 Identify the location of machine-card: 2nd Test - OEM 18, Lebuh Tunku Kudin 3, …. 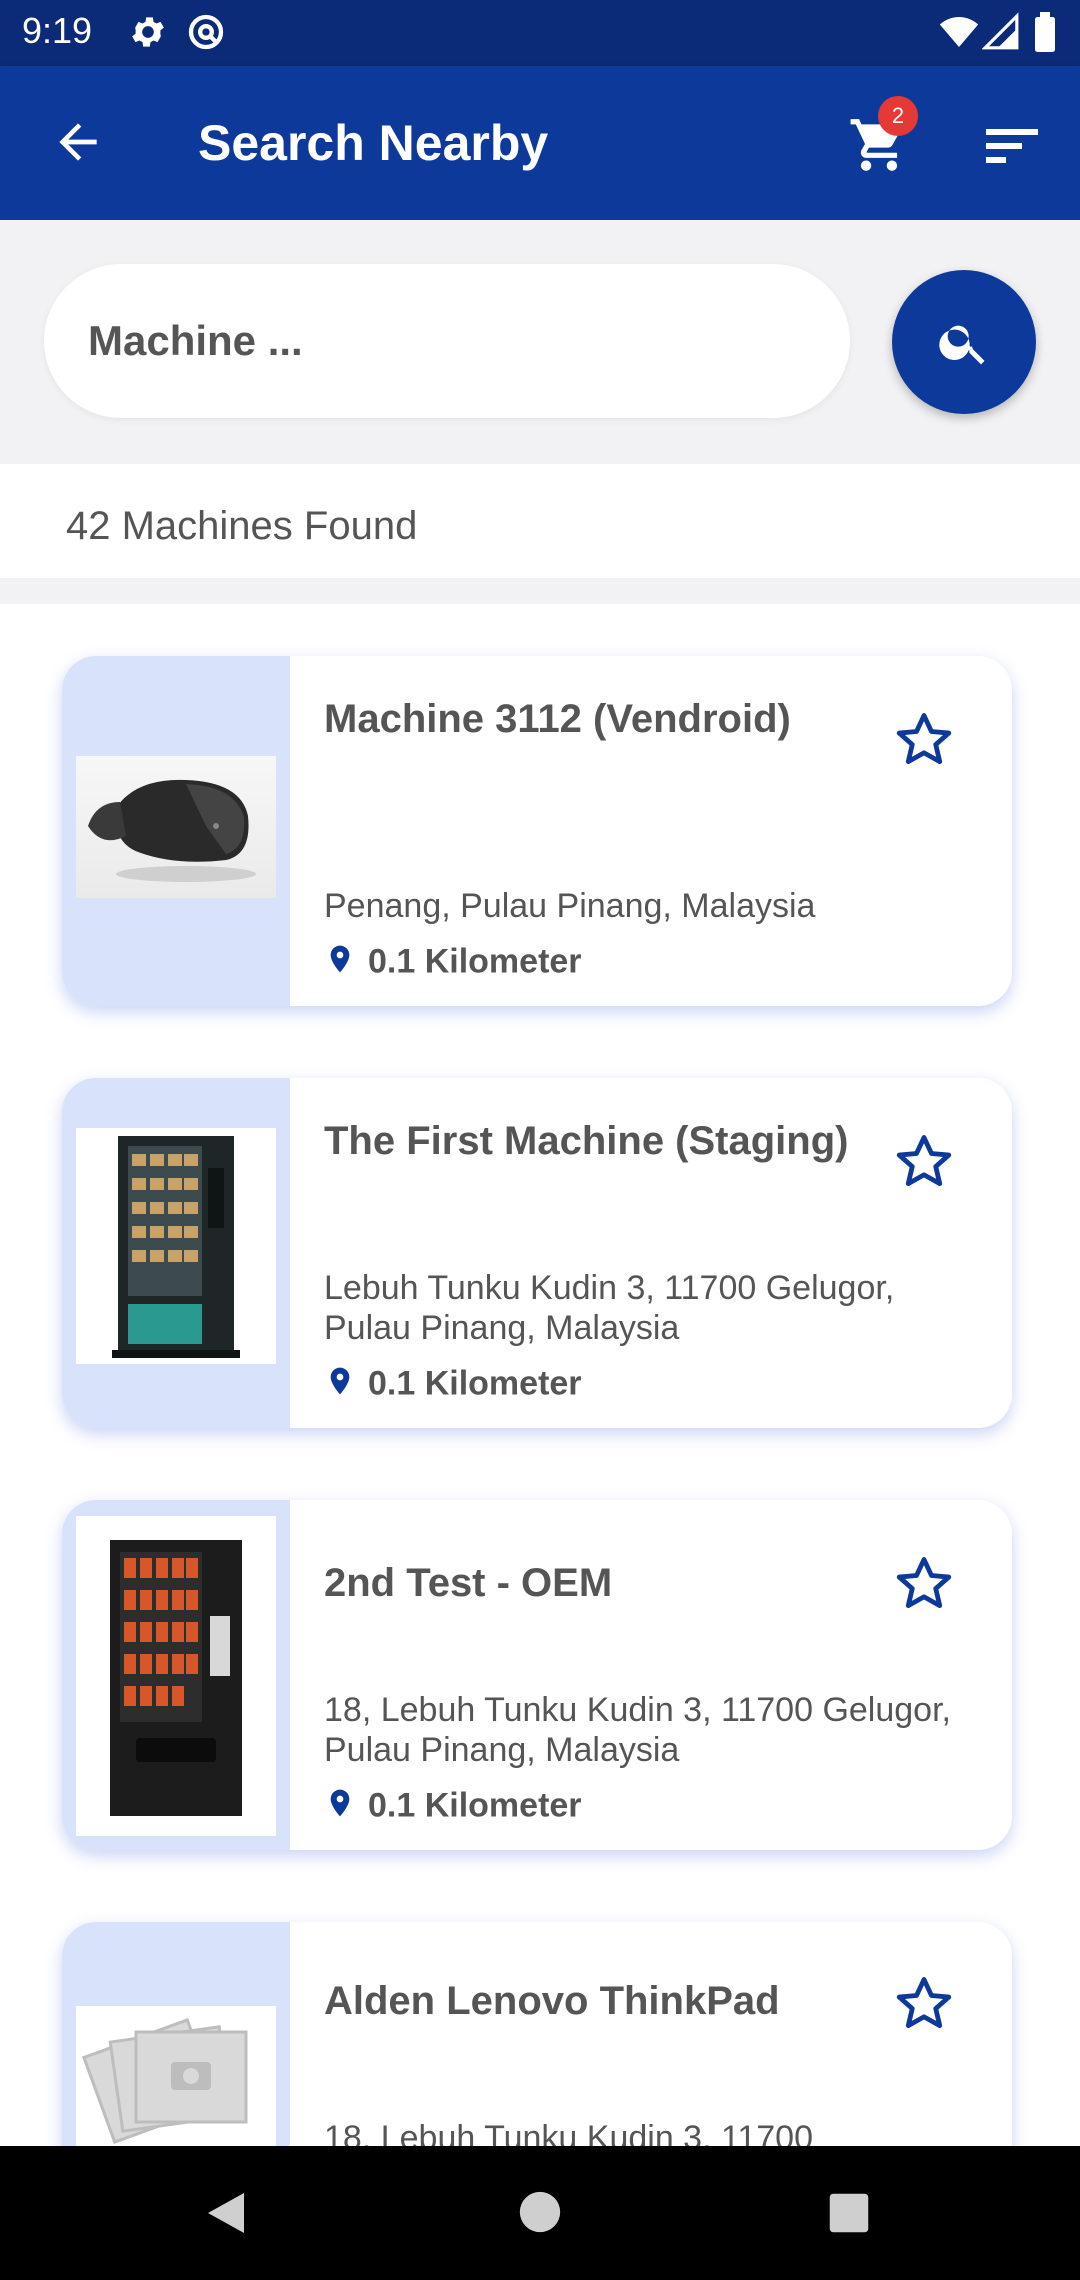
(537, 1675).